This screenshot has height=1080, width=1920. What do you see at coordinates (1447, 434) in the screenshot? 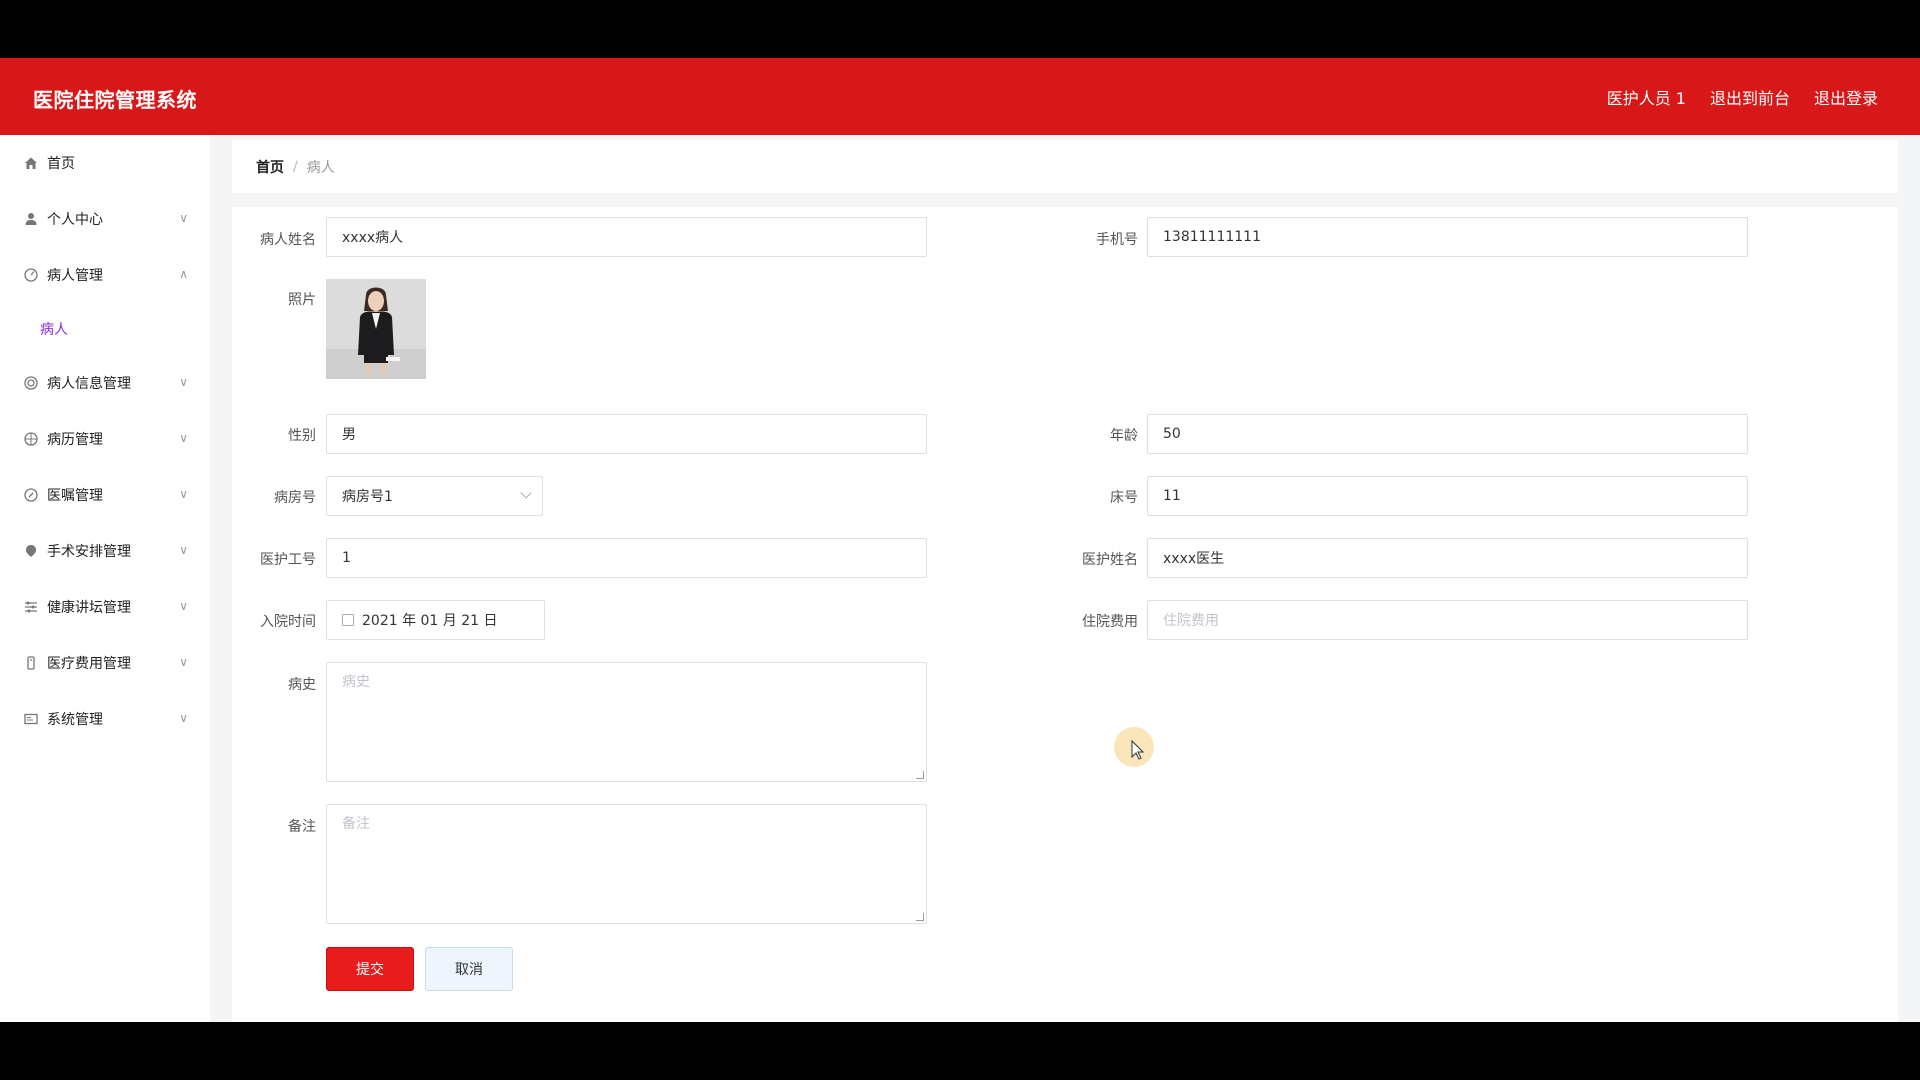
I see `age-input: 50` at bounding box center [1447, 434].